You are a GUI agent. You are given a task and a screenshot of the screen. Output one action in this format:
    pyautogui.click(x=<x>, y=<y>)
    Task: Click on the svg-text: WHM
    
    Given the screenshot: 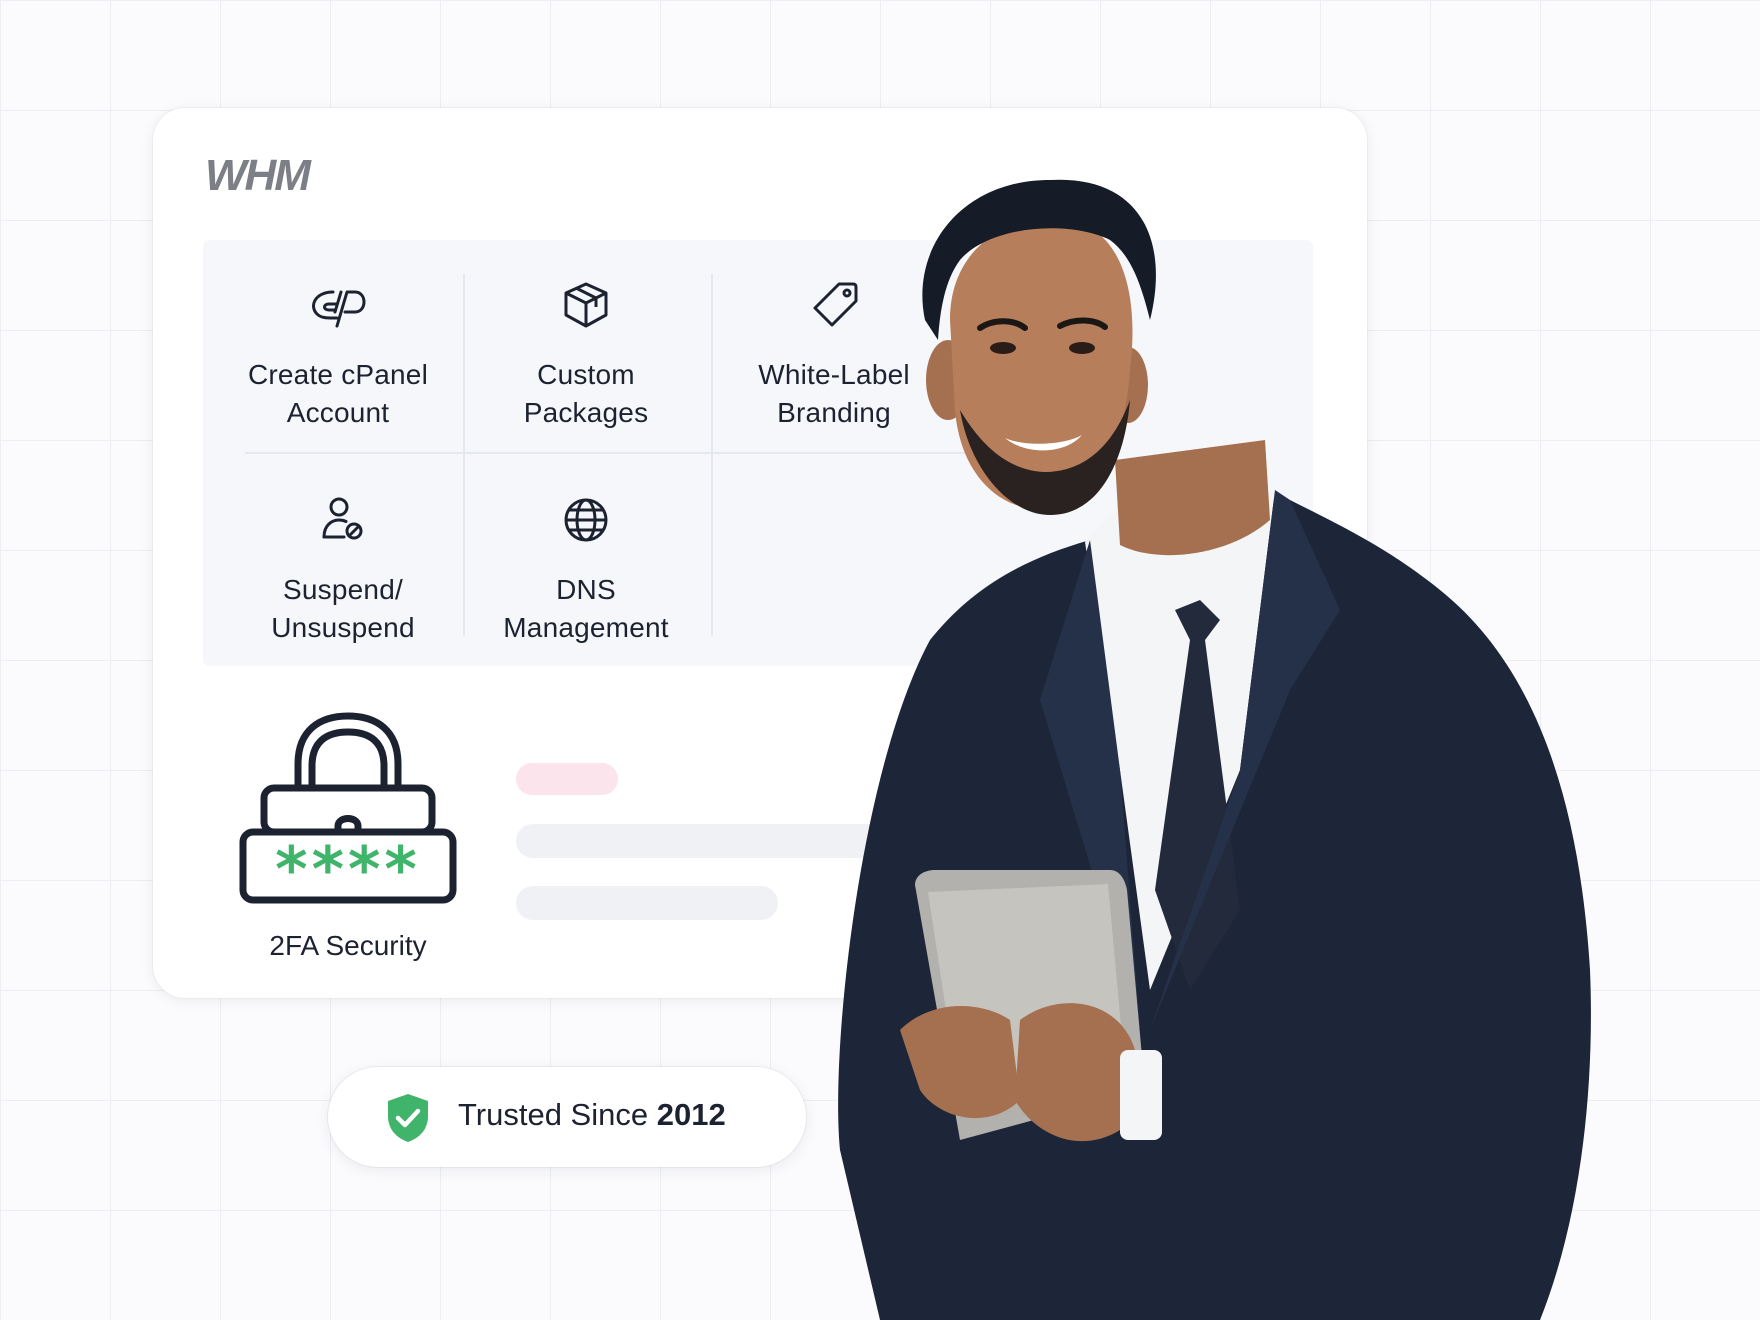 What is the action you would take?
    pyautogui.click(x=258, y=174)
    